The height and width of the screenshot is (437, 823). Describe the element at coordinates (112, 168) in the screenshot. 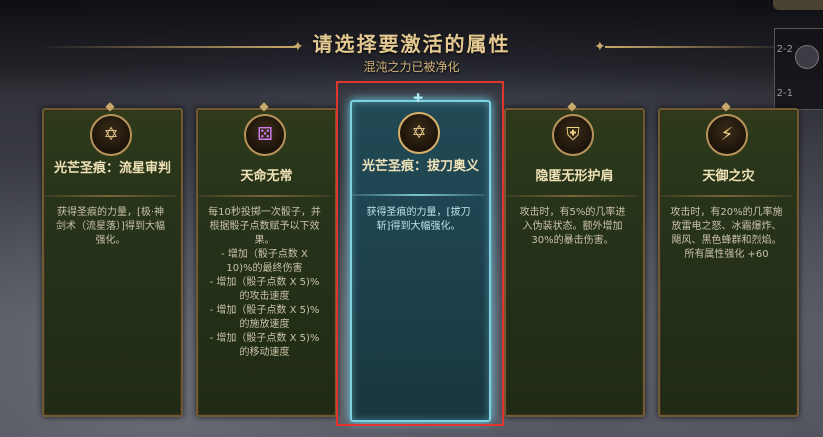

I see `card-title: 光芒圣痕：流星审判` at that location.